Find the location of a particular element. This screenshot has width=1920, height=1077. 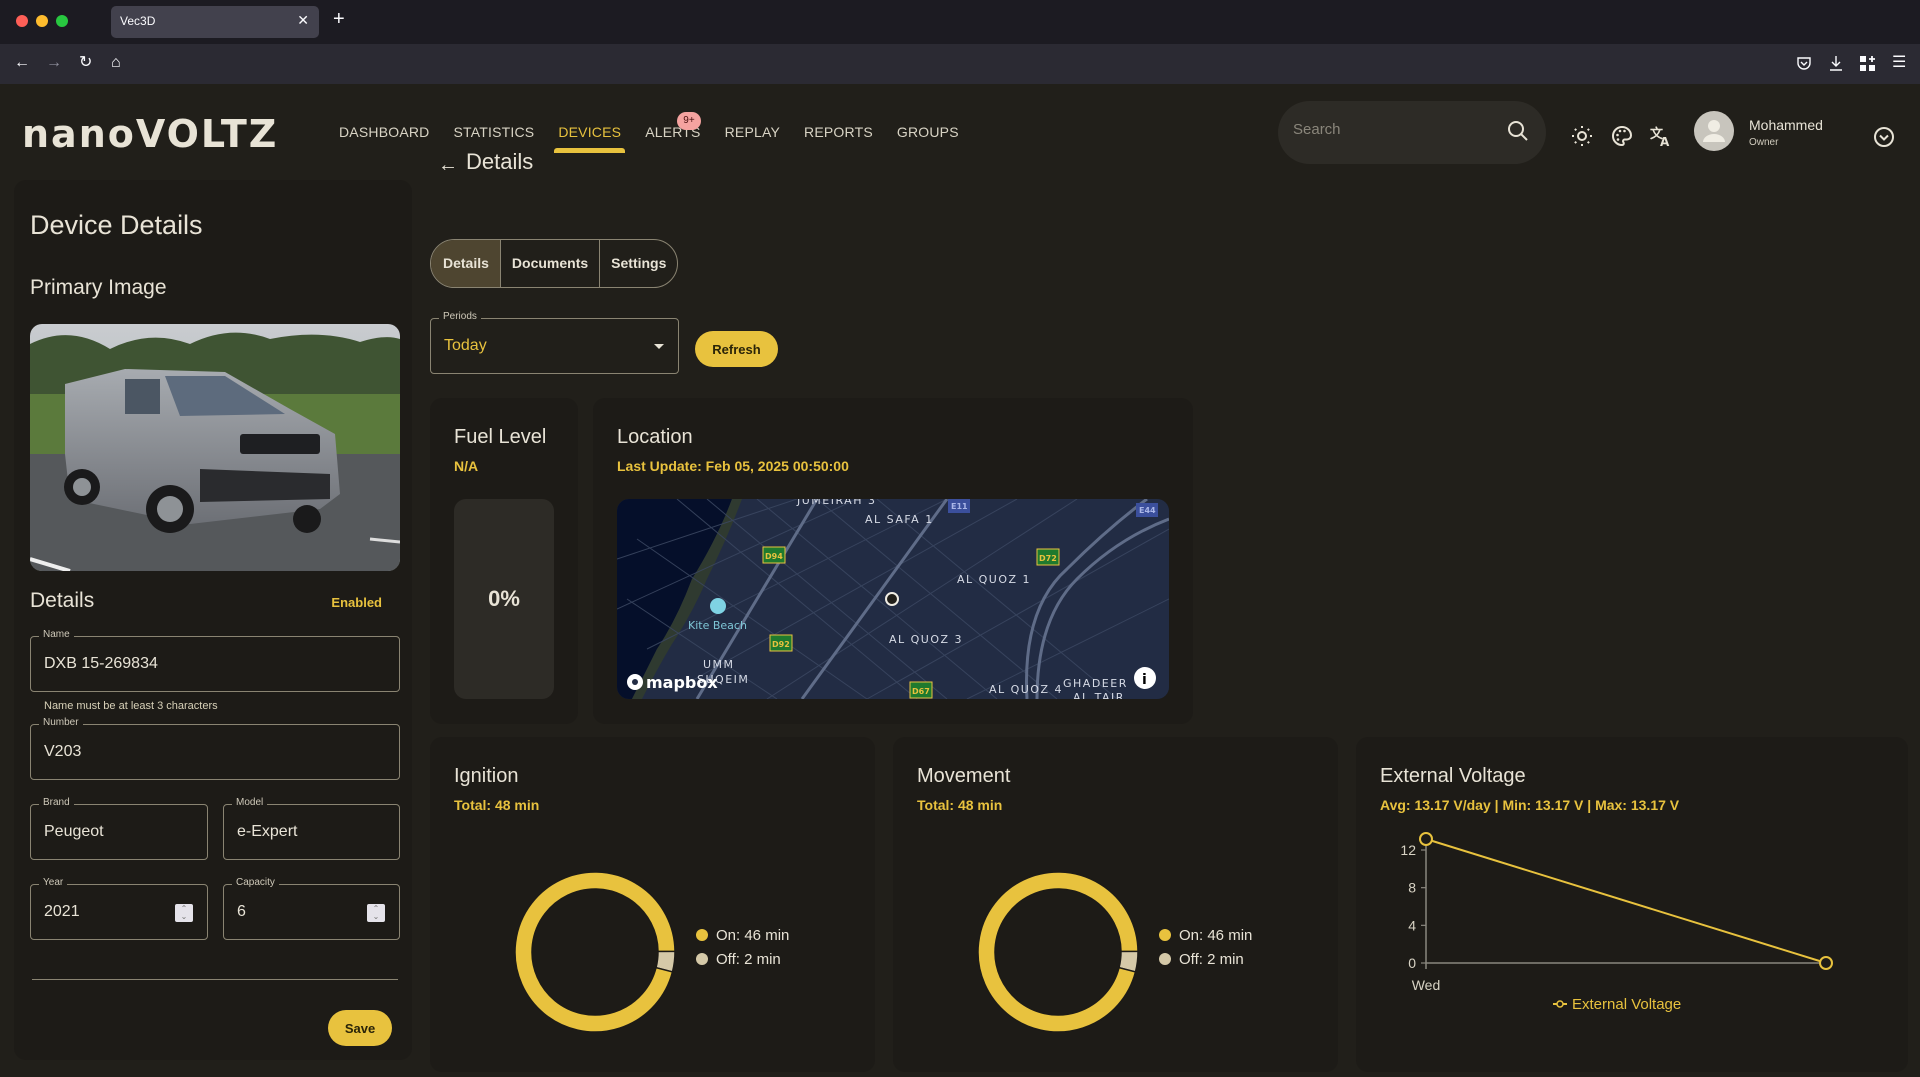

name-input is located at coordinates (191, 664).